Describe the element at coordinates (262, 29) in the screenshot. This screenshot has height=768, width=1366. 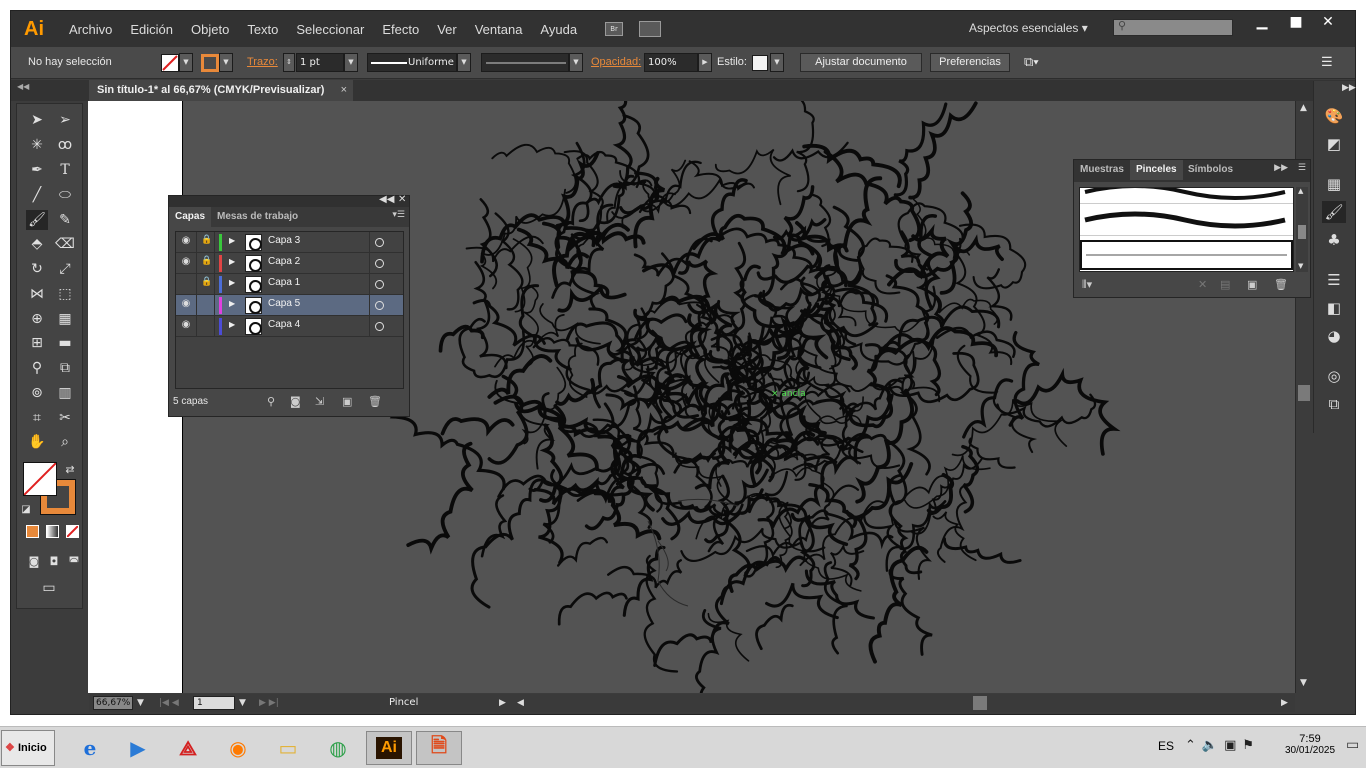
I see `menu-texto: Texto` at that location.